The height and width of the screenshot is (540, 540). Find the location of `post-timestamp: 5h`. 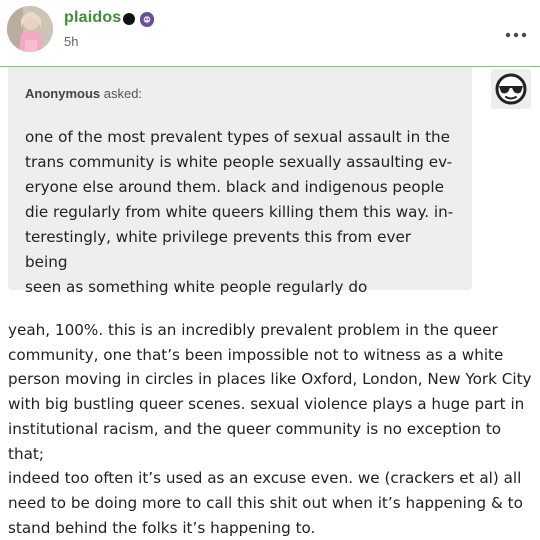

post-timestamp: 5h is located at coordinates (71, 41).